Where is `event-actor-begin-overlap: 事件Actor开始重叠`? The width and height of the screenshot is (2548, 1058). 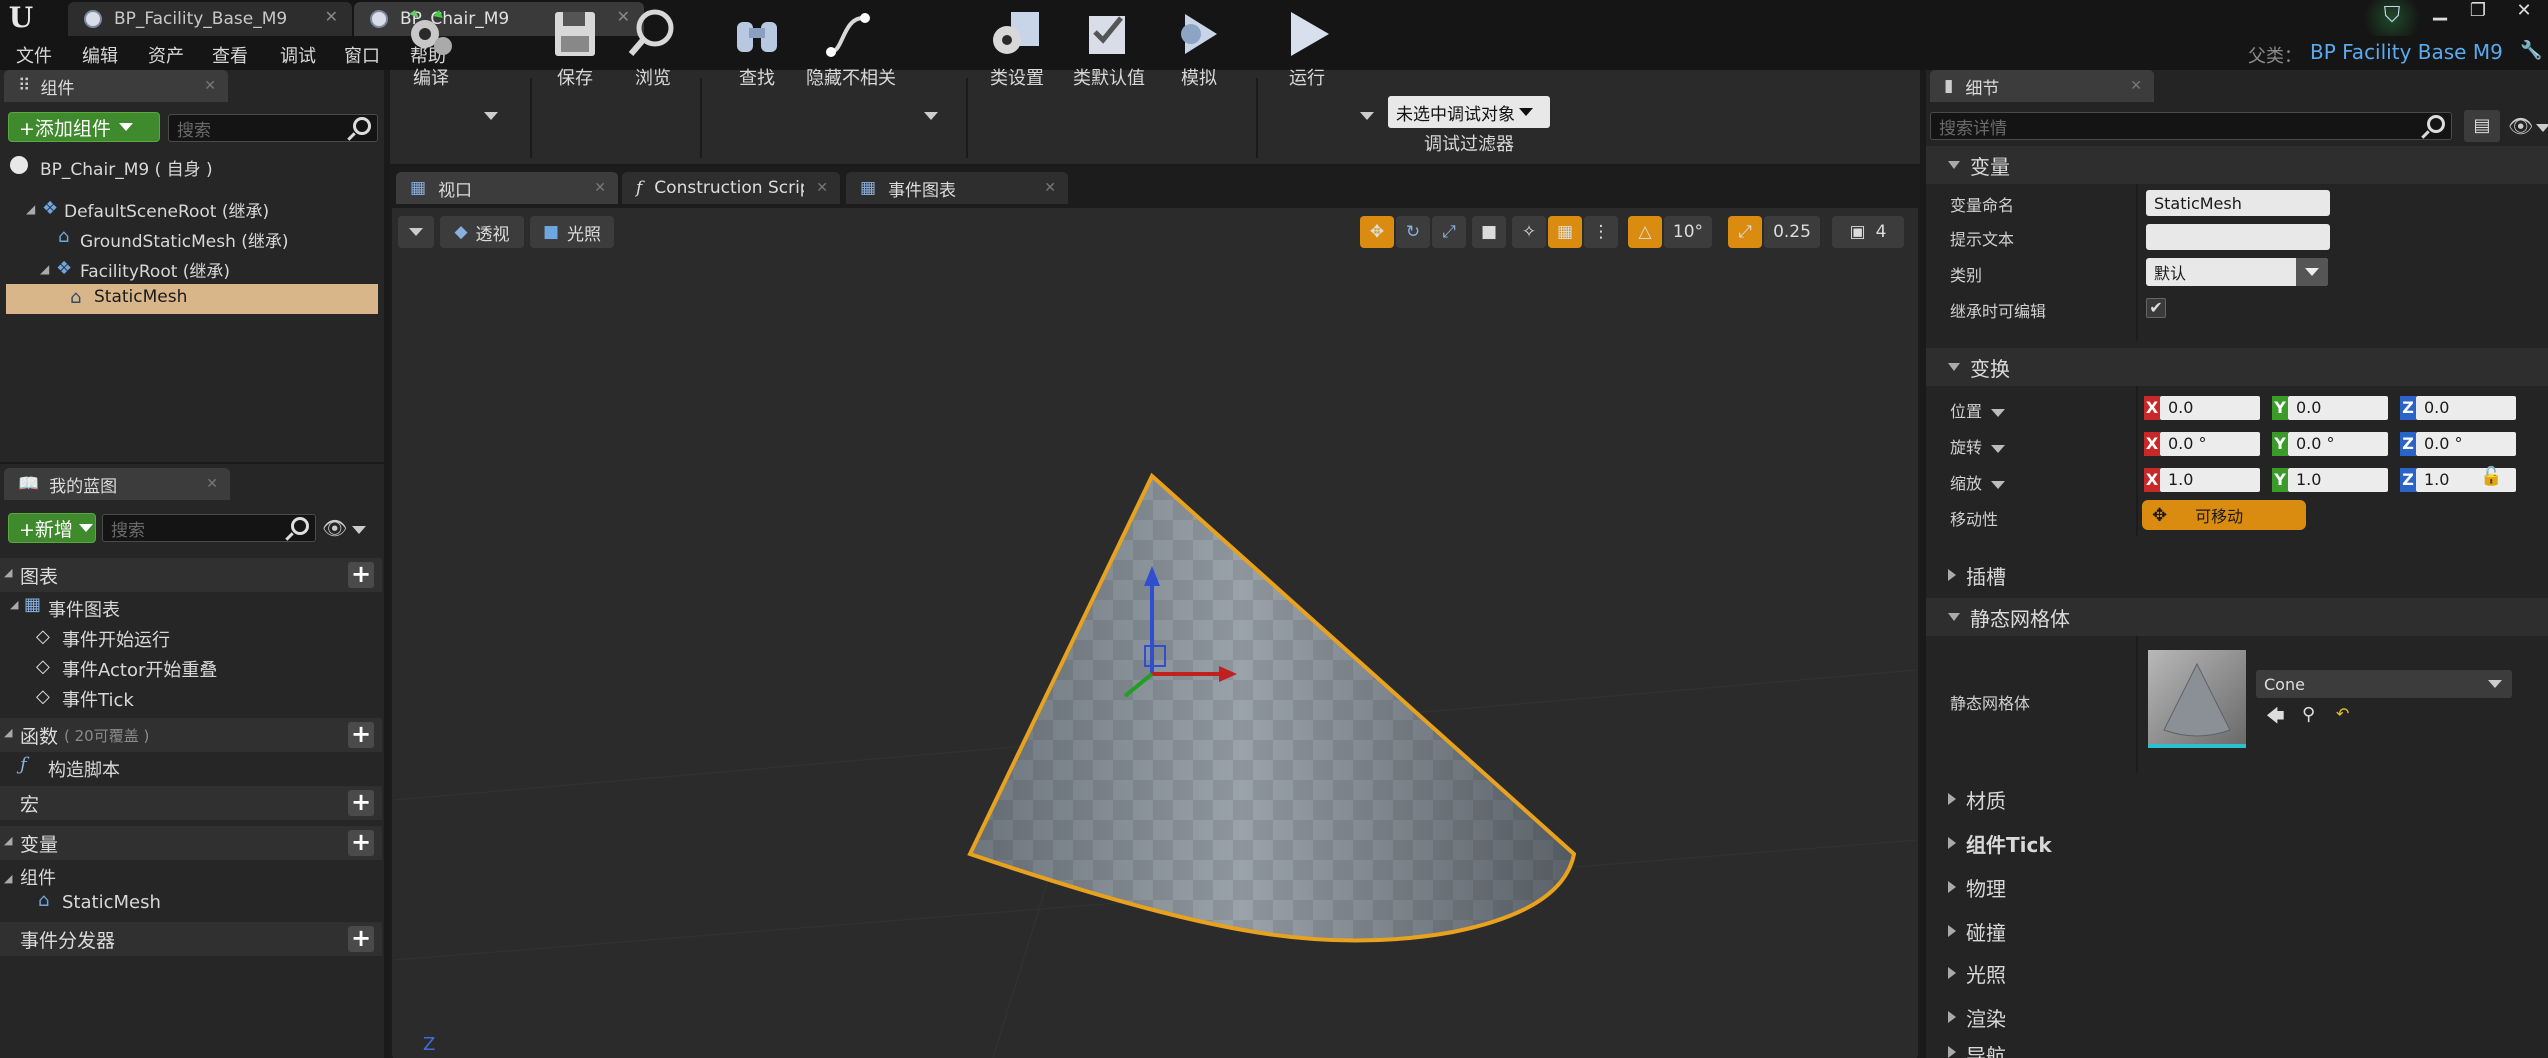 event-actor-begin-overlap: 事件Actor开始重叠 is located at coordinates (139, 669).